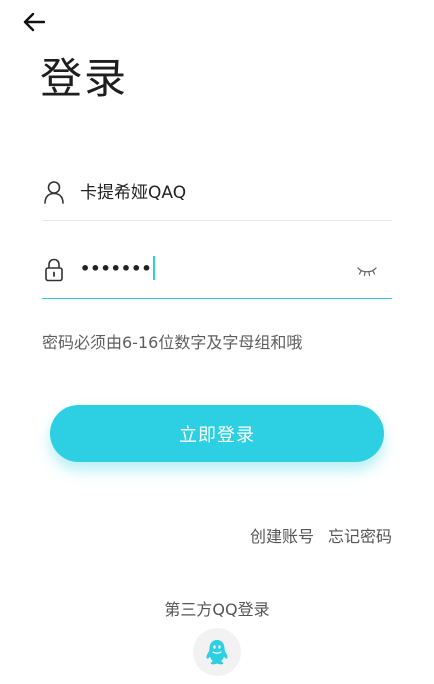 The height and width of the screenshot is (684, 434). Describe the element at coordinates (172, 342) in the screenshot. I see `password-hint: 密码必须由6-16位数字及字母组和哦` at that location.